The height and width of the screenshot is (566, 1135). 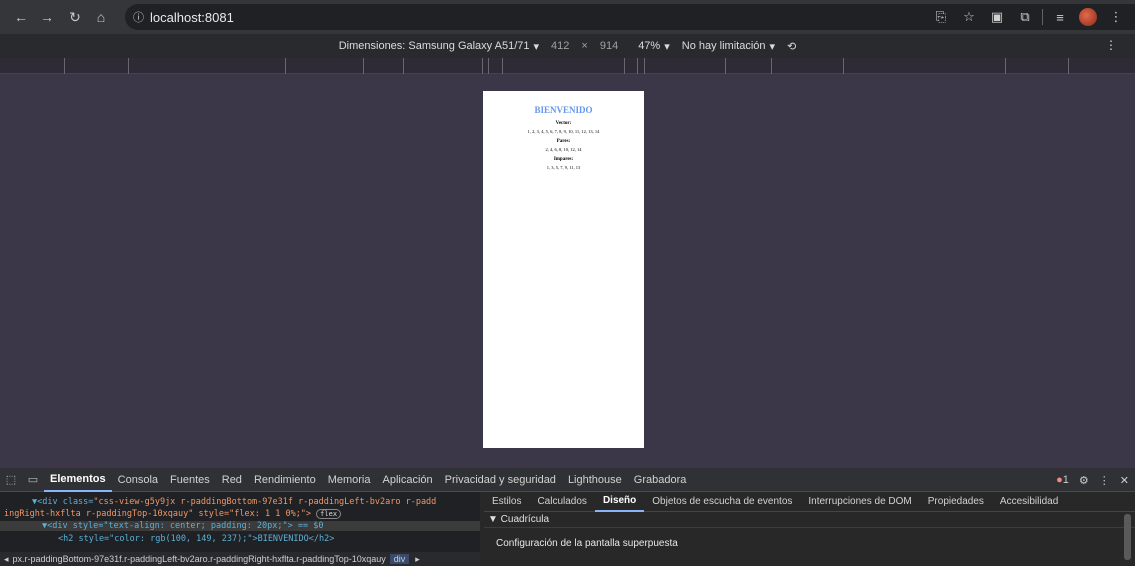 What do you see at coordinates (138, 17) in the screenshot?
I see `info-icon: ⓘ` at bounding box center [138, 17].